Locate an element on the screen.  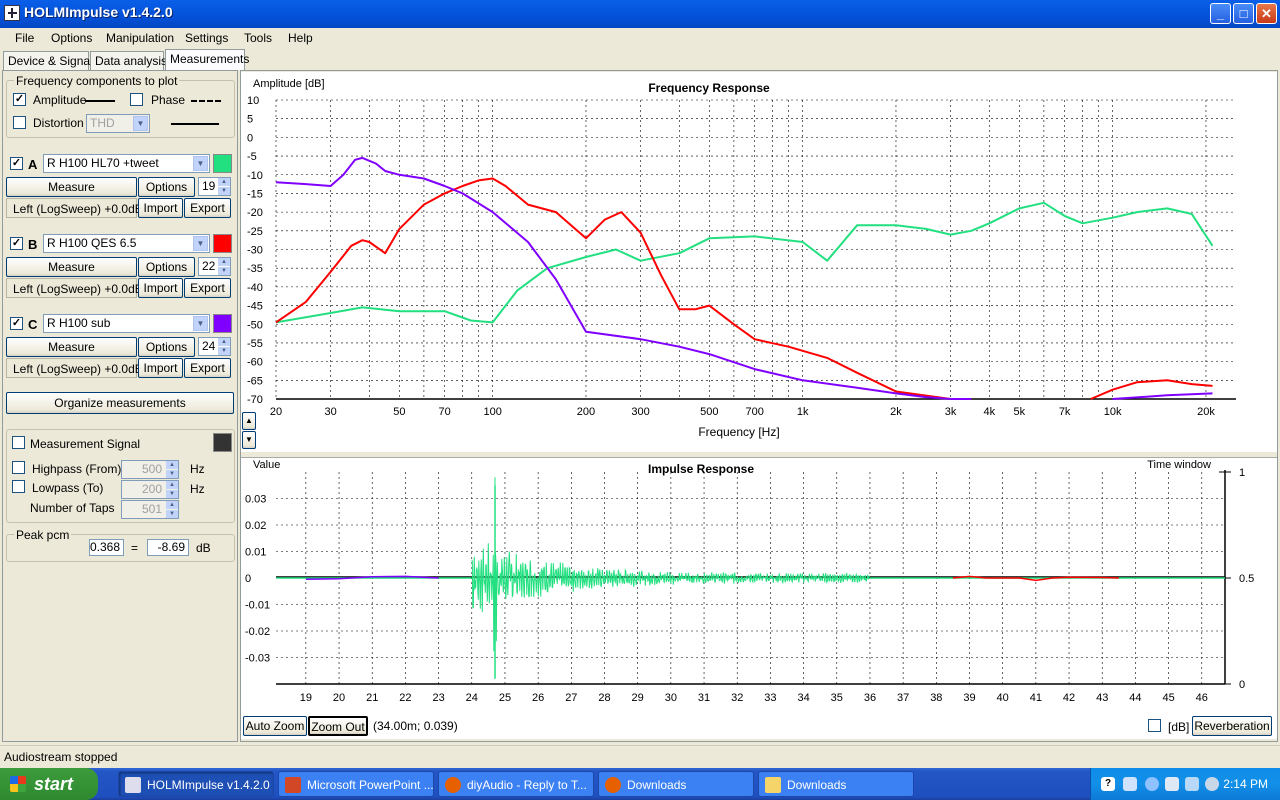
phase-line-style is located at coordinates (206, 101).